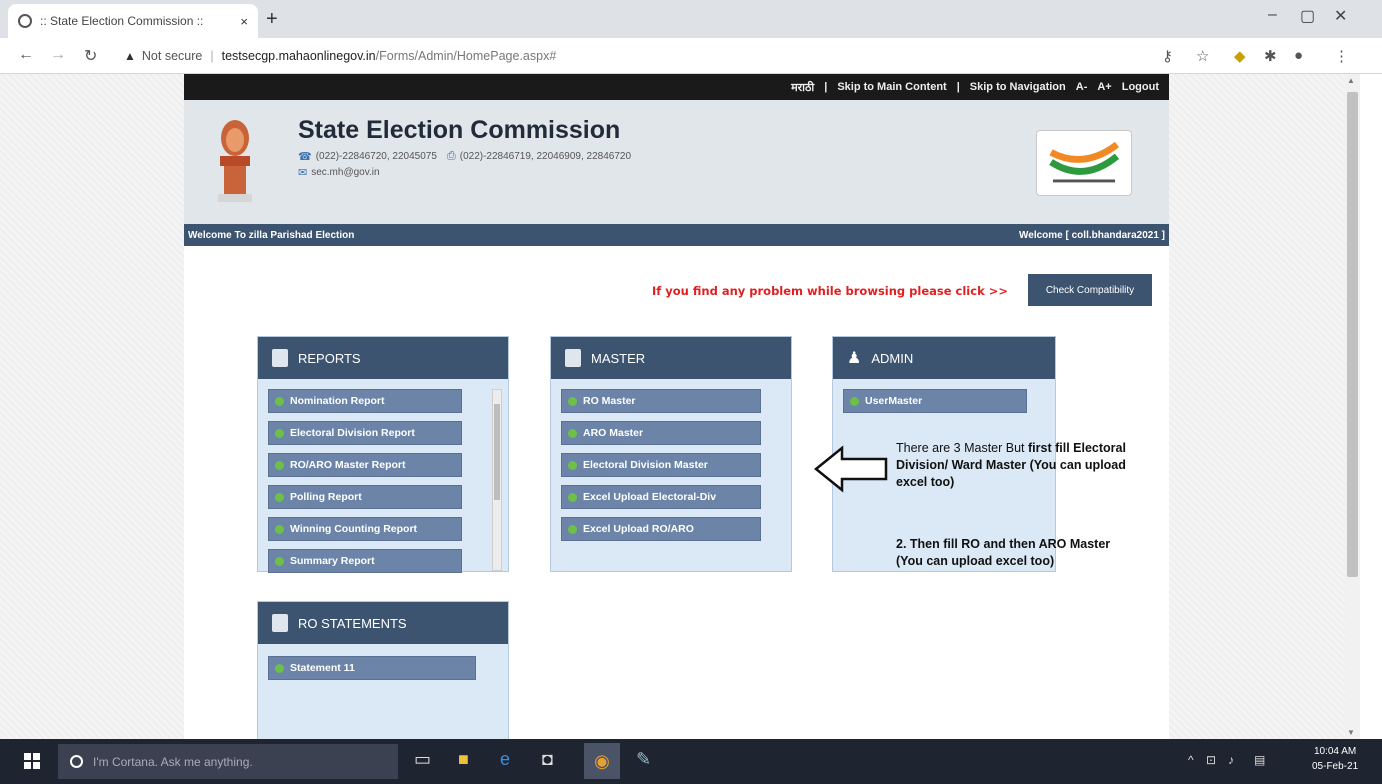 This screenshot has height=784, width=1382. Describe the element at coordinates (25, 21) in the screenshot. I see `globe-icon` at that location.